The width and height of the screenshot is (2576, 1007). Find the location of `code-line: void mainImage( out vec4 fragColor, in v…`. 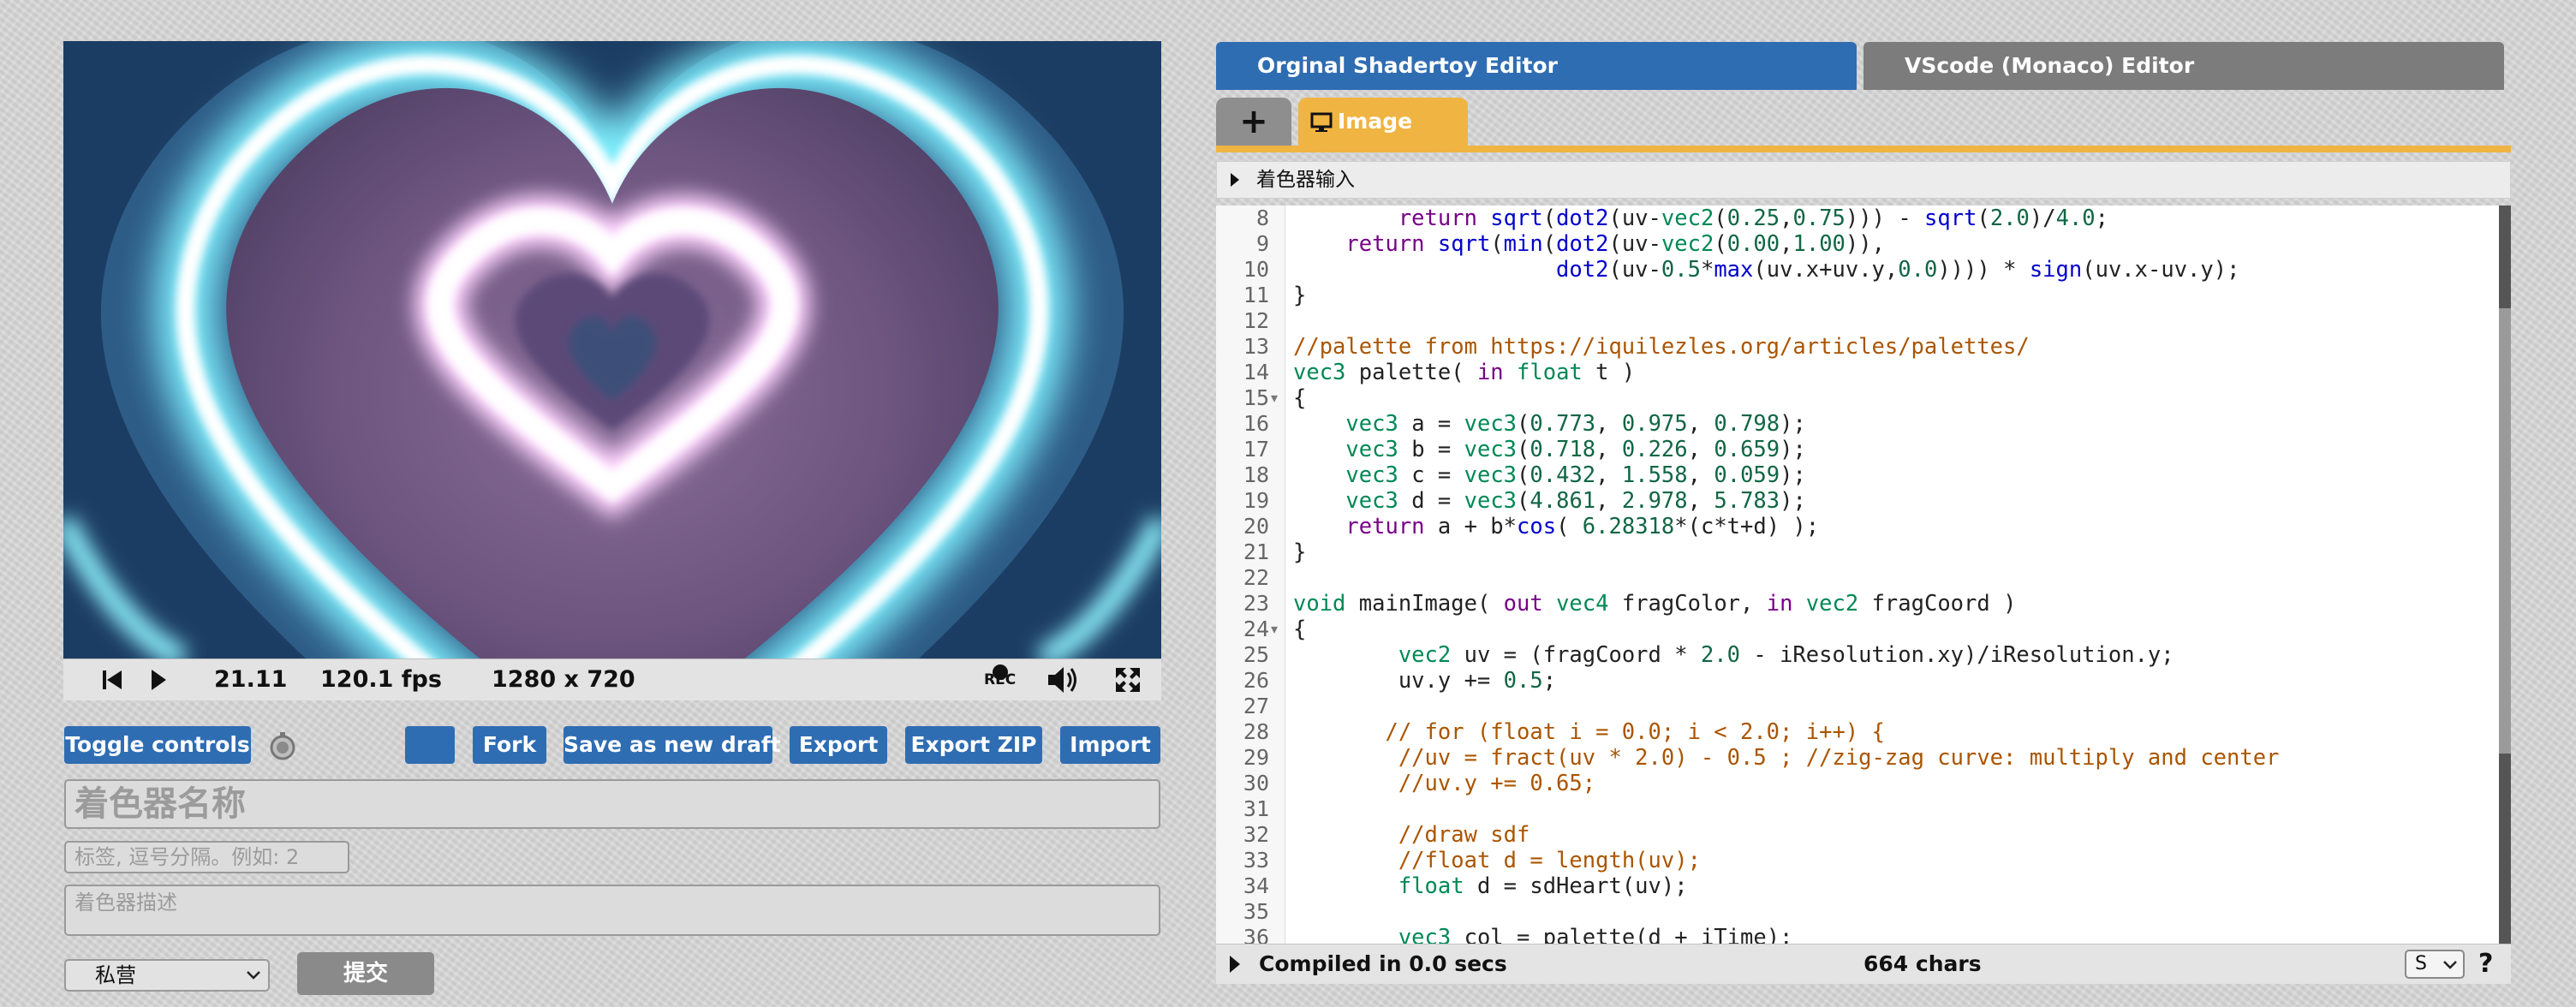

code-line: void mainImage( out vec4 fragColor, in v… is located at coordinates (1654, 604).